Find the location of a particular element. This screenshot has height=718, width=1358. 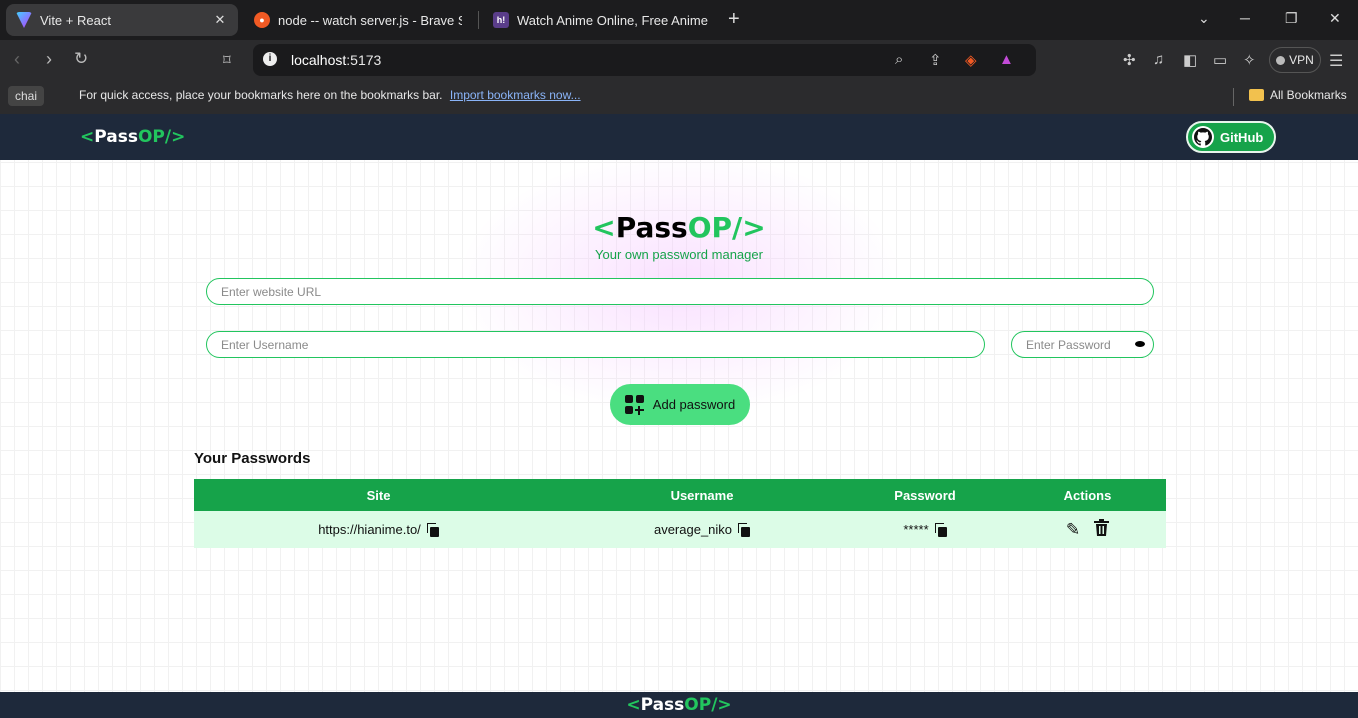

password-value: ***** is located at coordinates (916, 529).